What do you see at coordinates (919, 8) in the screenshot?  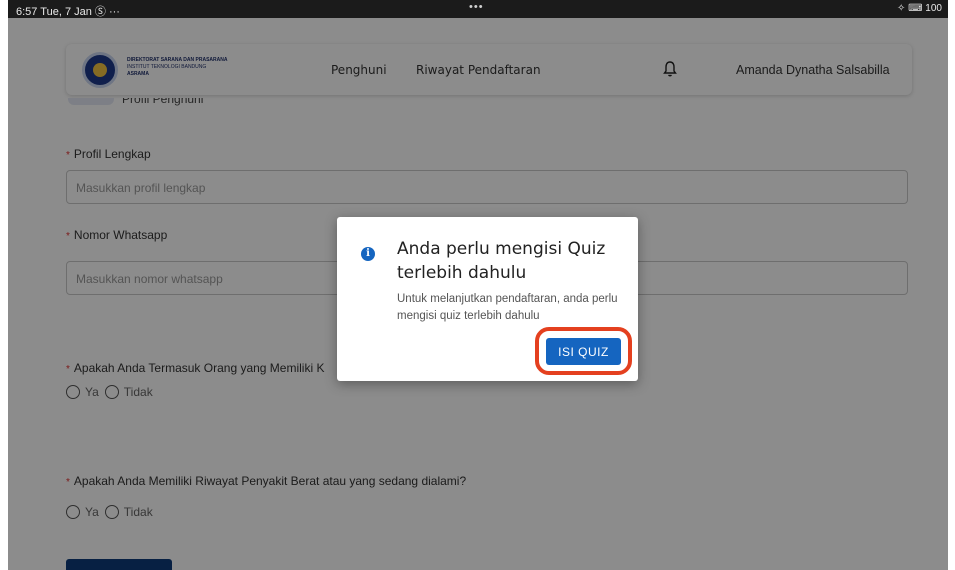 I see `system-icons: ✧ ⌨ 100` at bounding box center [919, 8].